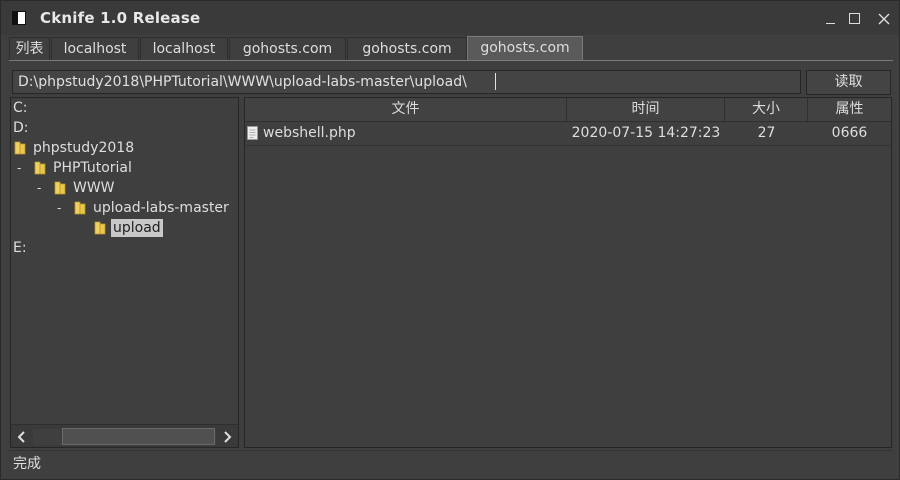  I want to click on tree-item-label-selected: upload, so click(137, 228).